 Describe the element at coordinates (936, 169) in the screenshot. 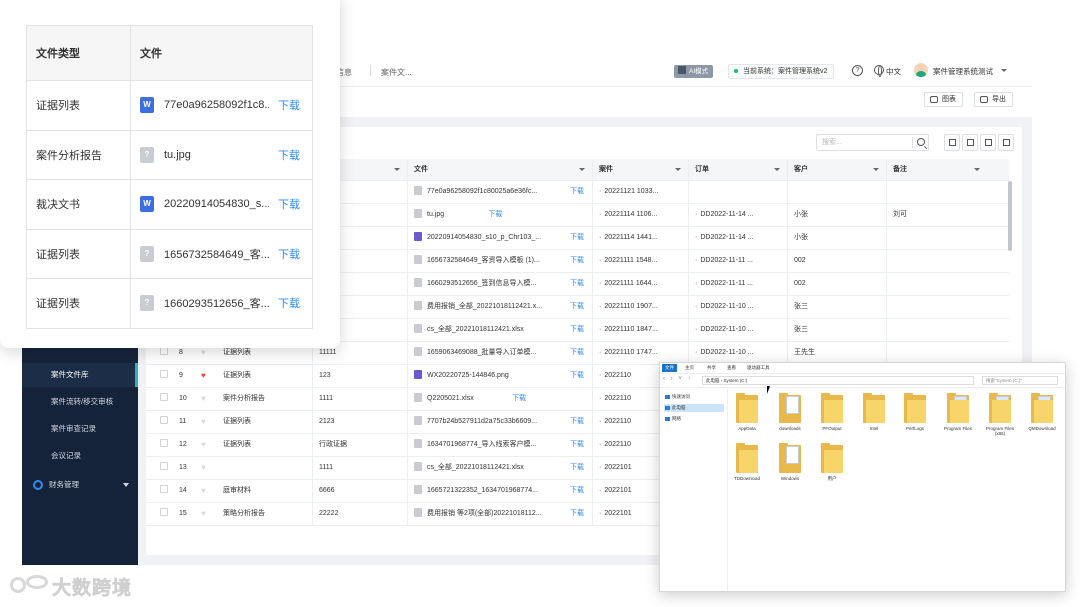

I see `column-header: 备注` at that location.